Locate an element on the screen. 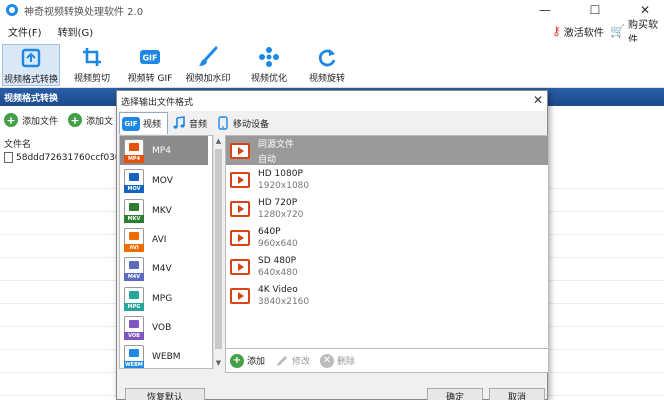 This screenshot has width=664, height=400. convert-icon is located at coordinates (31, 58).